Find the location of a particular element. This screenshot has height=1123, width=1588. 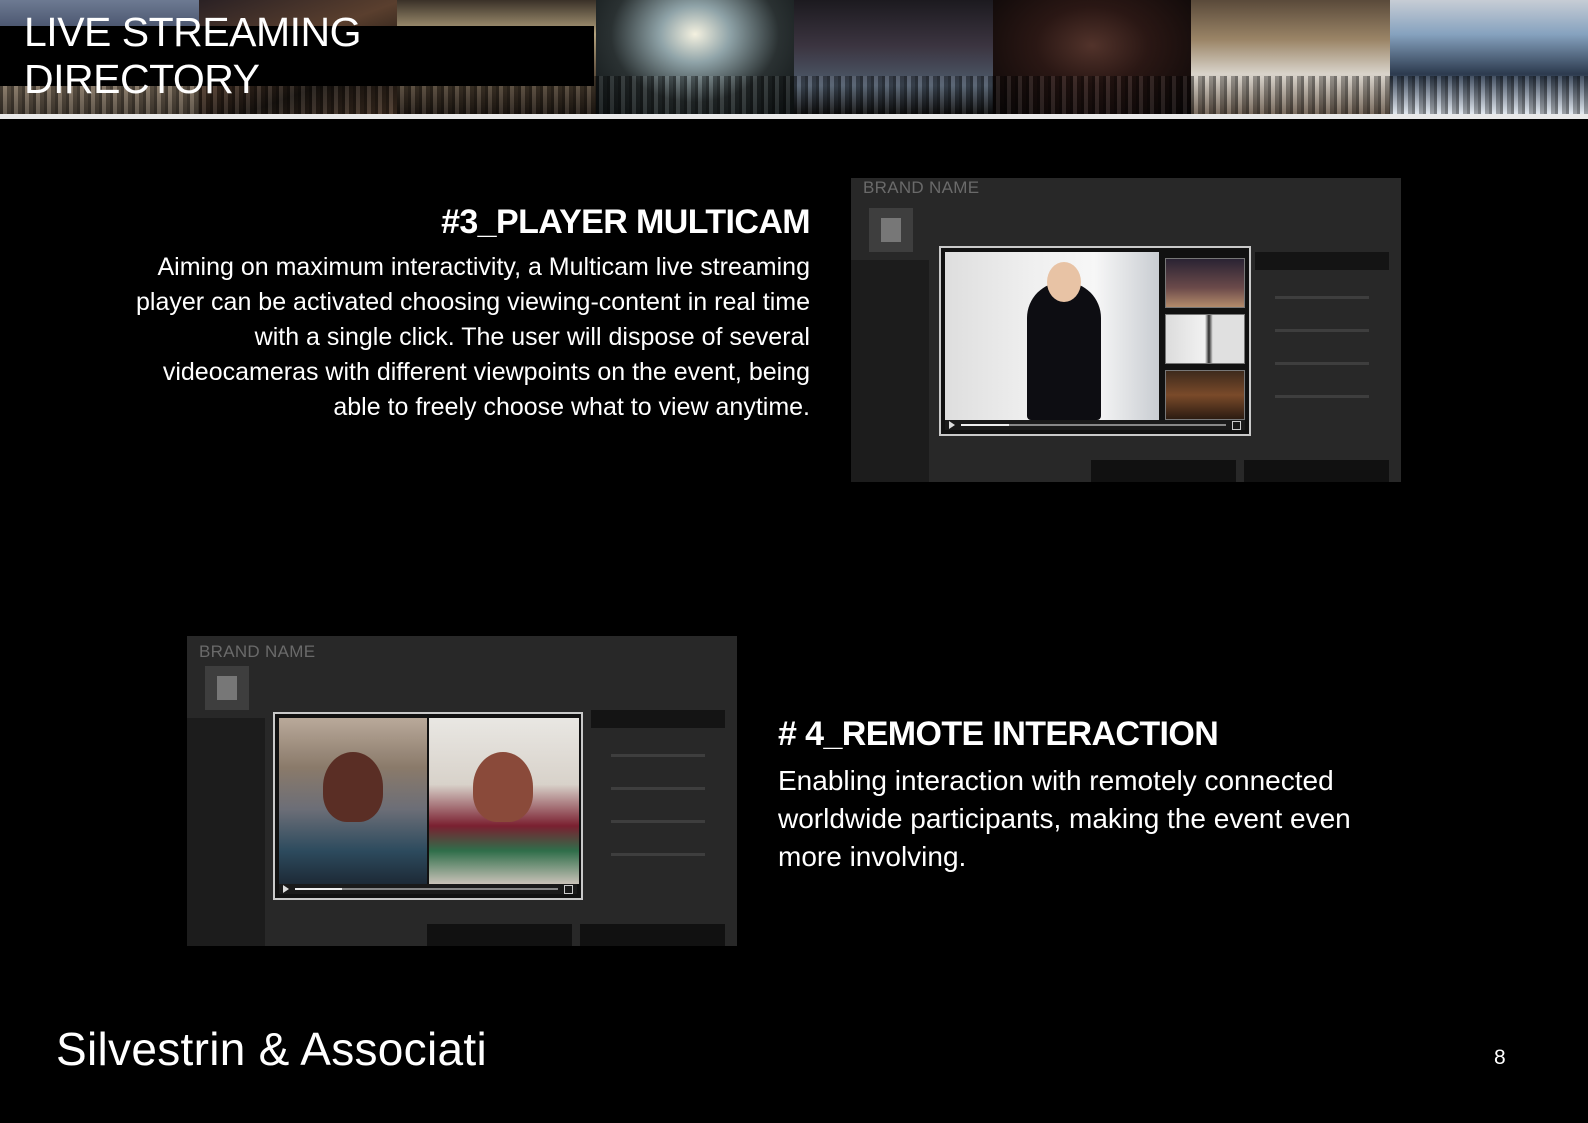

header-divider is located at coordinates (794, 116).